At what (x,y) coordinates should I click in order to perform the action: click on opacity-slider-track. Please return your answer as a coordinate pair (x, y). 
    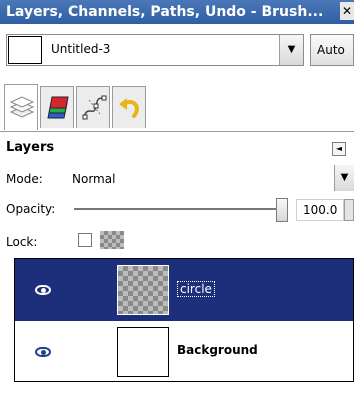
    Looking at the image, I should click on (179, 209).